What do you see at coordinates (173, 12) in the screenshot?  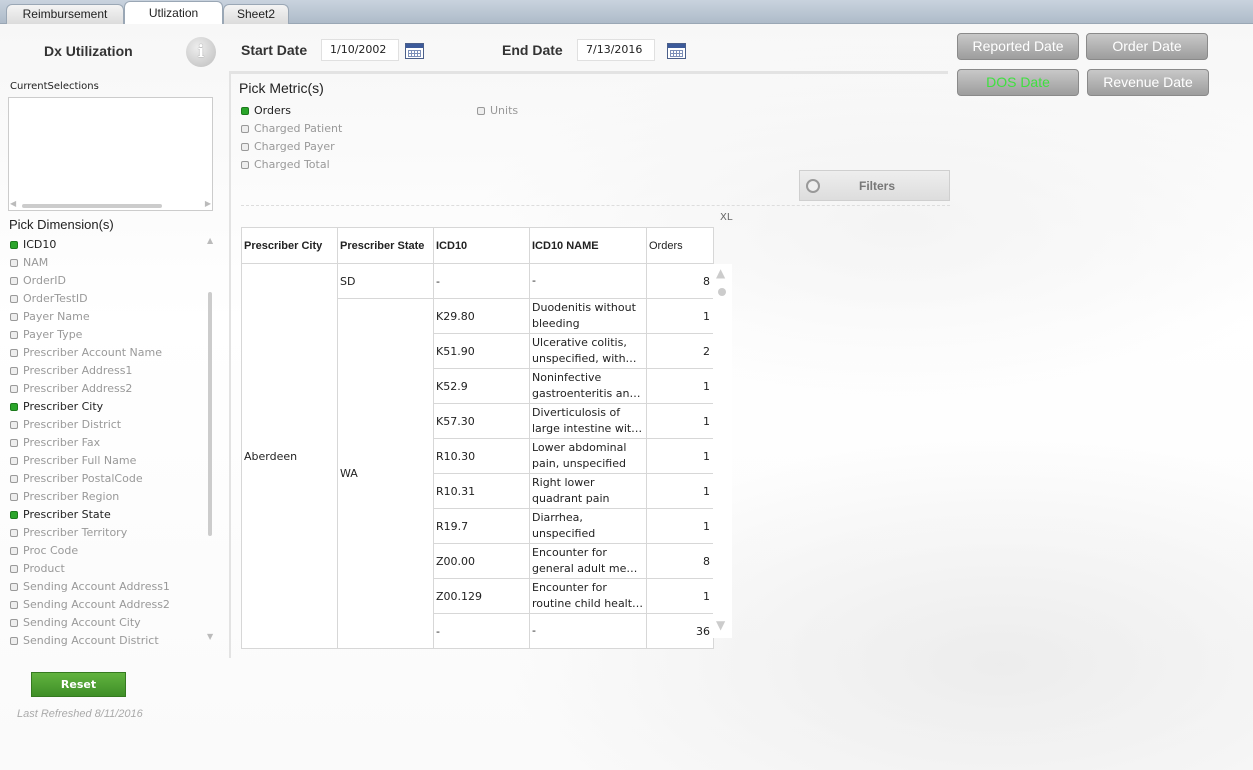 I see `tab-utlization: Utlization` at bounding box center [173, 12].